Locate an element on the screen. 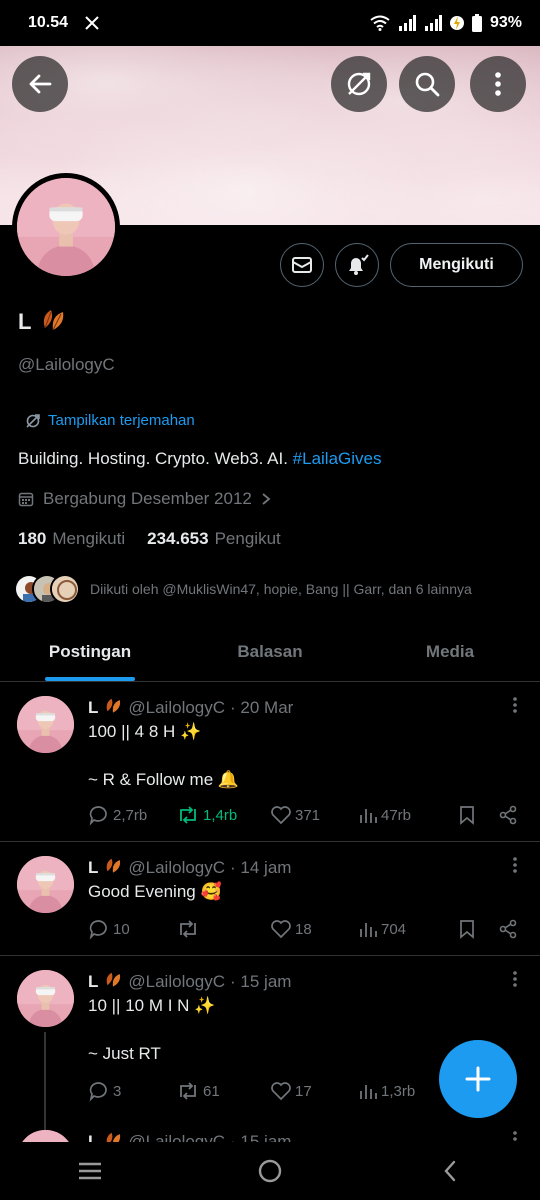 The image size is (540, 1200). home-circle-icon is located at coordinates (270, 1171).